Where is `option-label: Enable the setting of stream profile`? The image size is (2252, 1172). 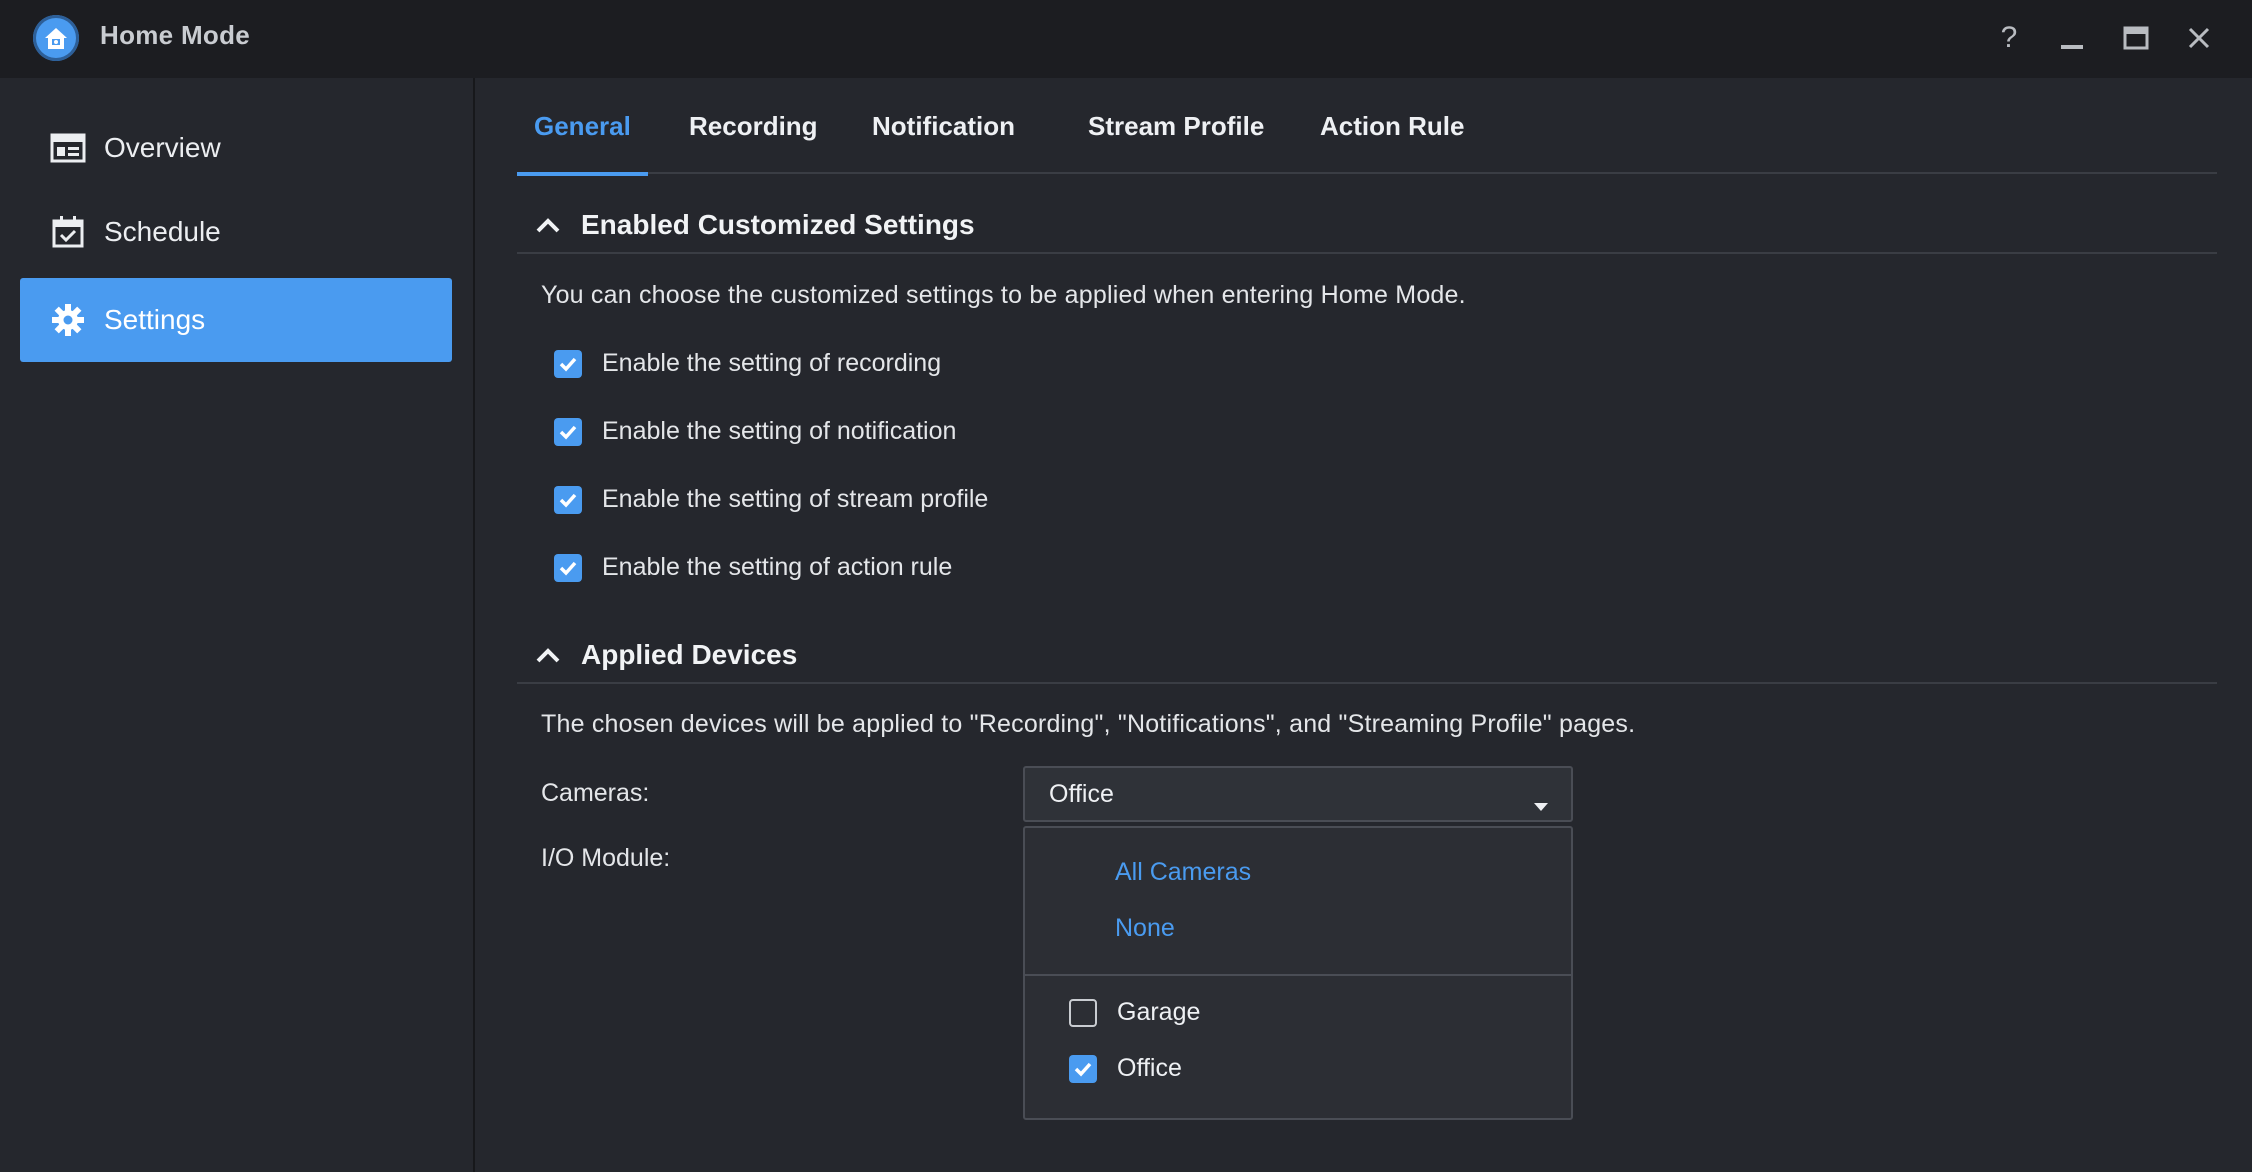
option-label: Enable the setting of stream profile is located at coordinates (795, 499).